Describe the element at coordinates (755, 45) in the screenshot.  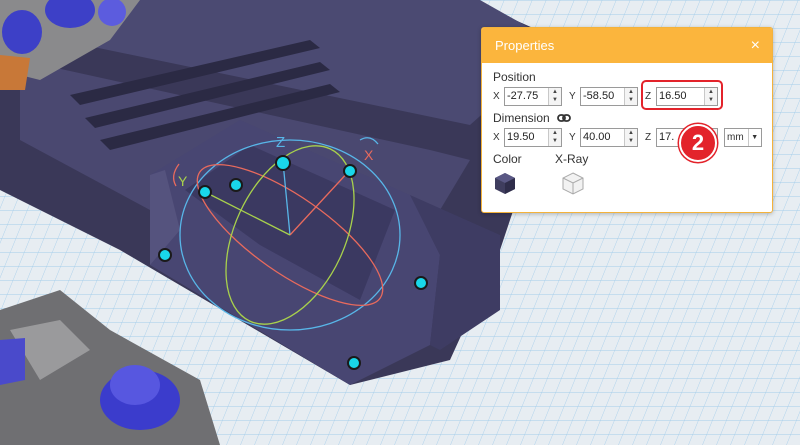
I see `close-icon: ×` at that location.